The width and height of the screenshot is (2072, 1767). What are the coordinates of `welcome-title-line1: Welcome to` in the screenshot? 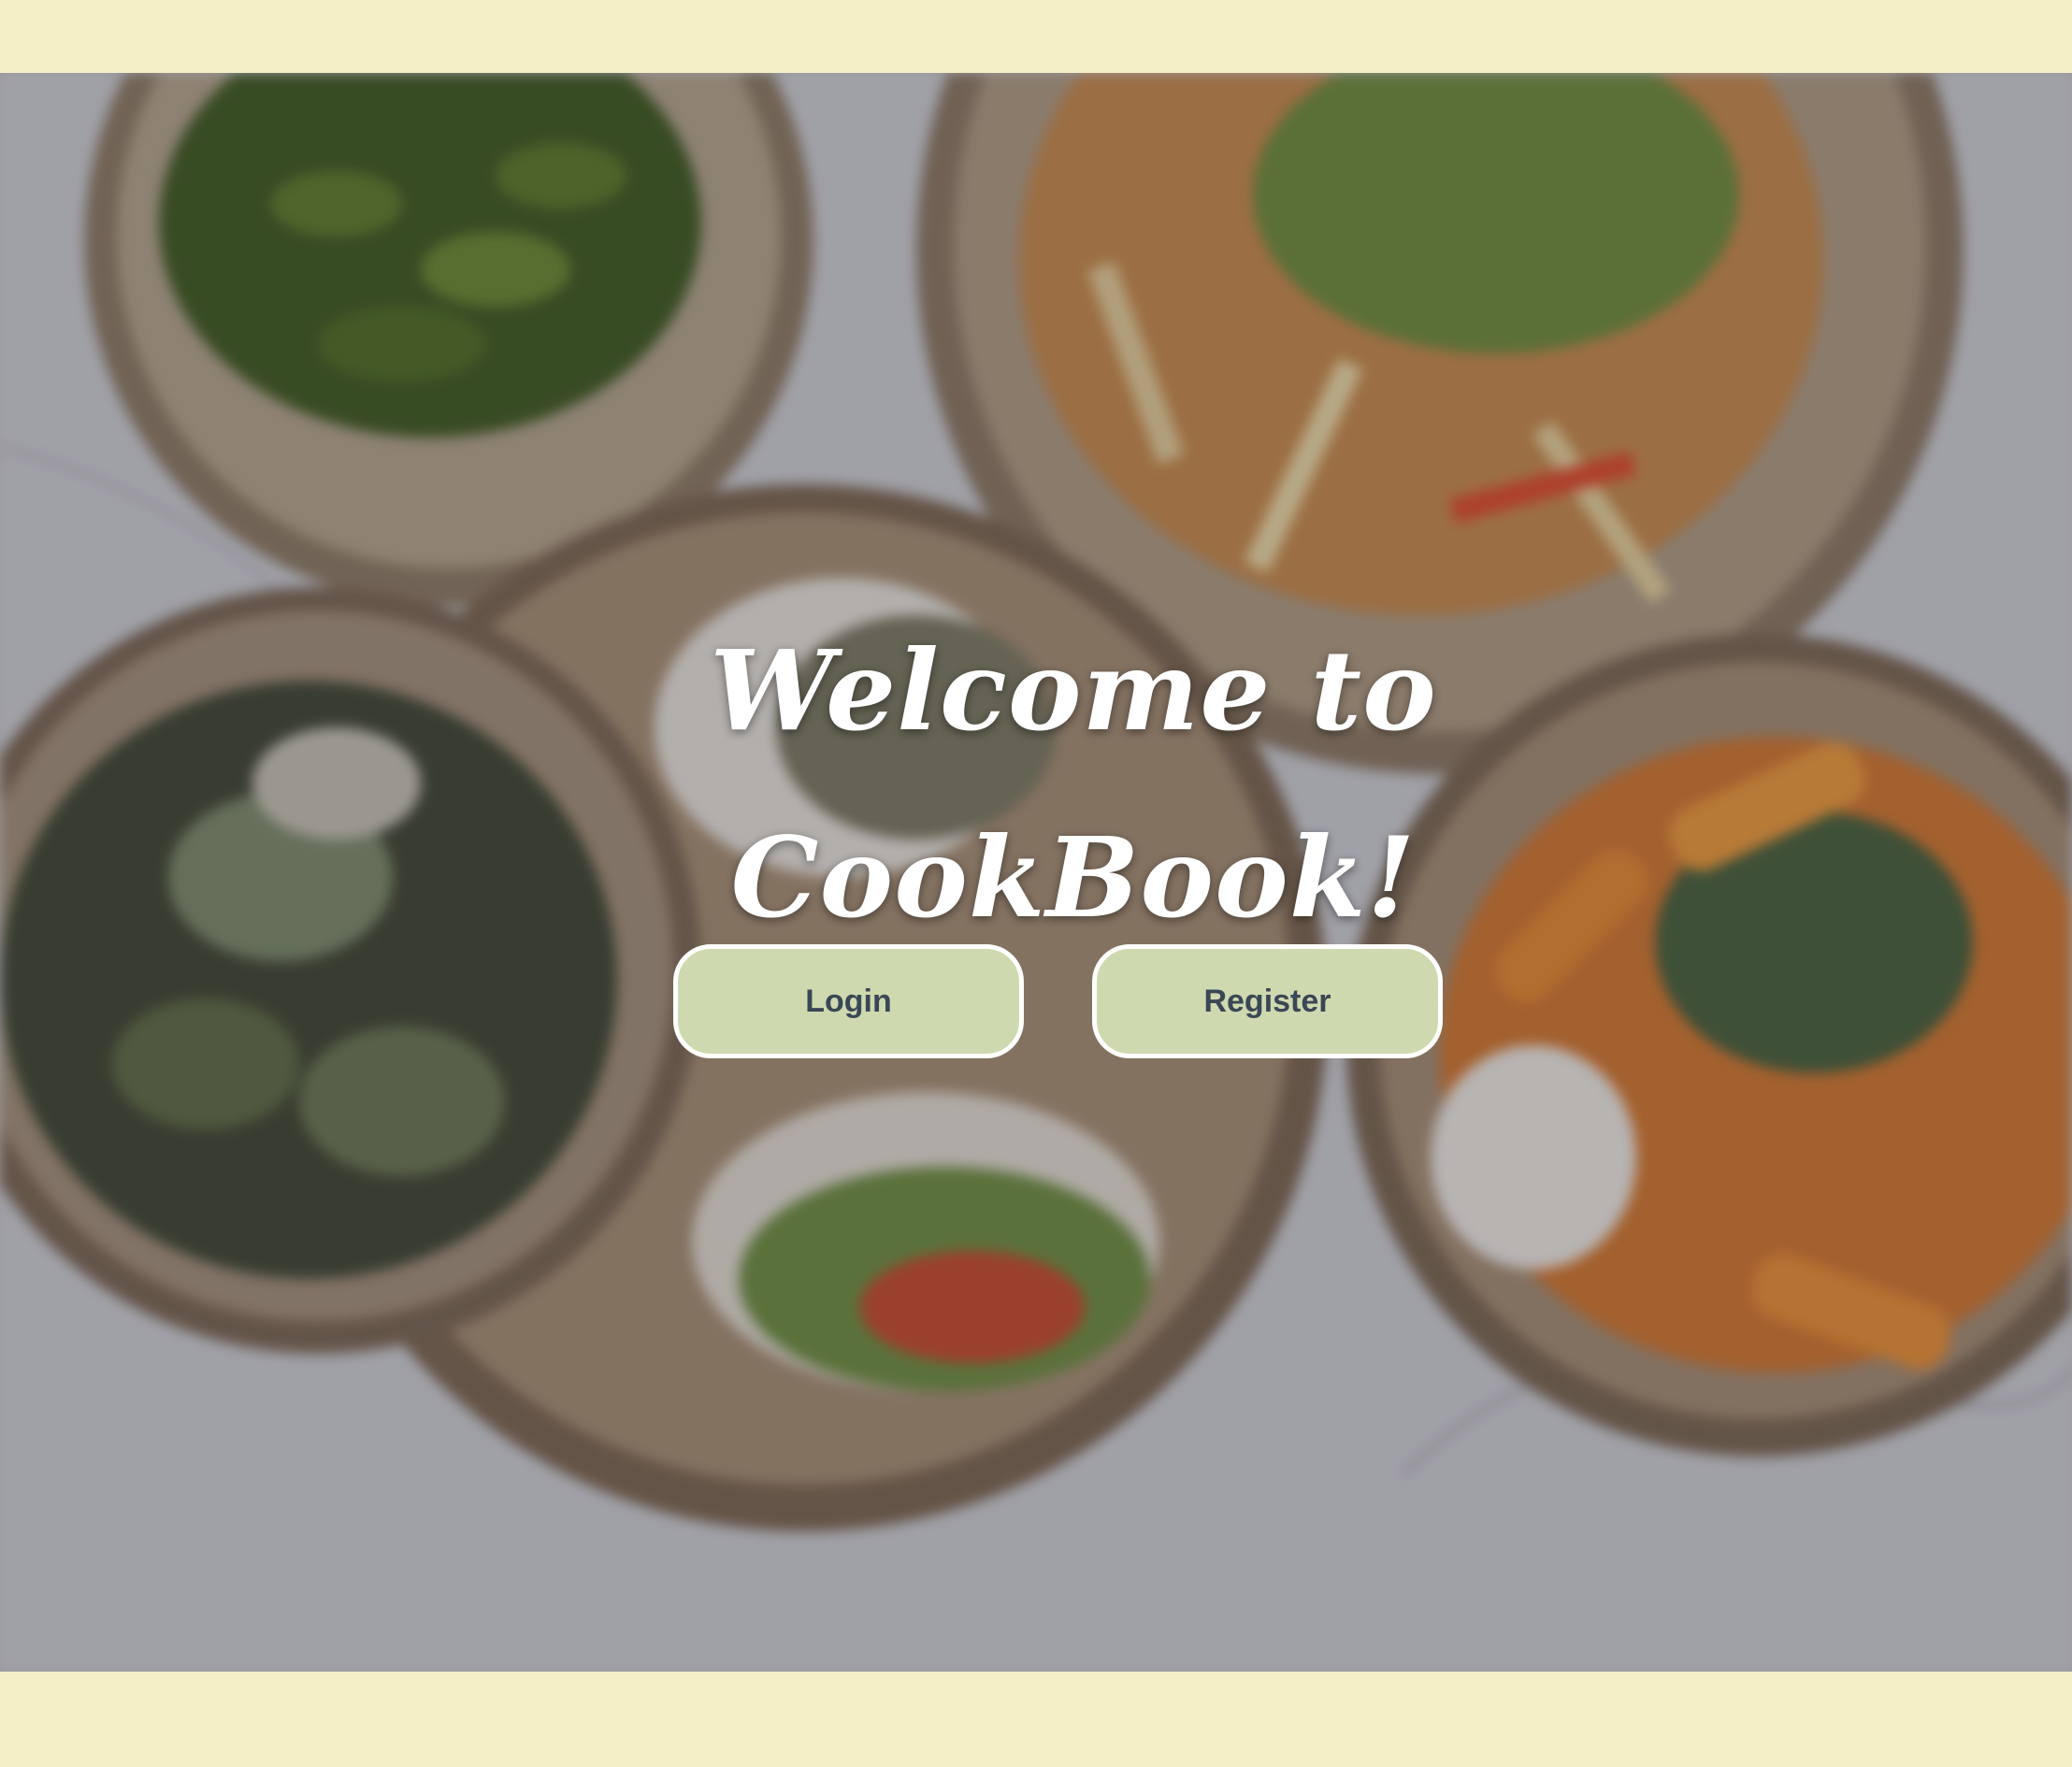 It's located at (1073, 690).